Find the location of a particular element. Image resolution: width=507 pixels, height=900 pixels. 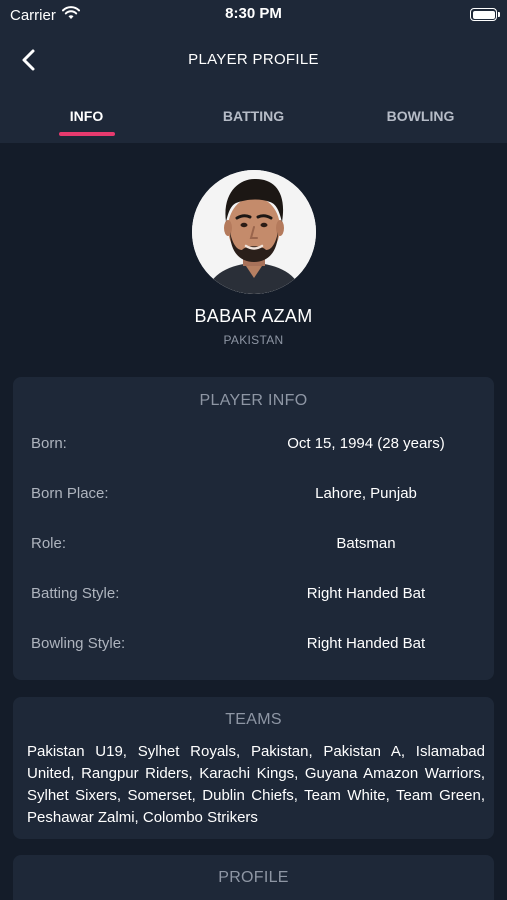

page-title: PLAYER PROFILE is located at coordinates (253, 59).